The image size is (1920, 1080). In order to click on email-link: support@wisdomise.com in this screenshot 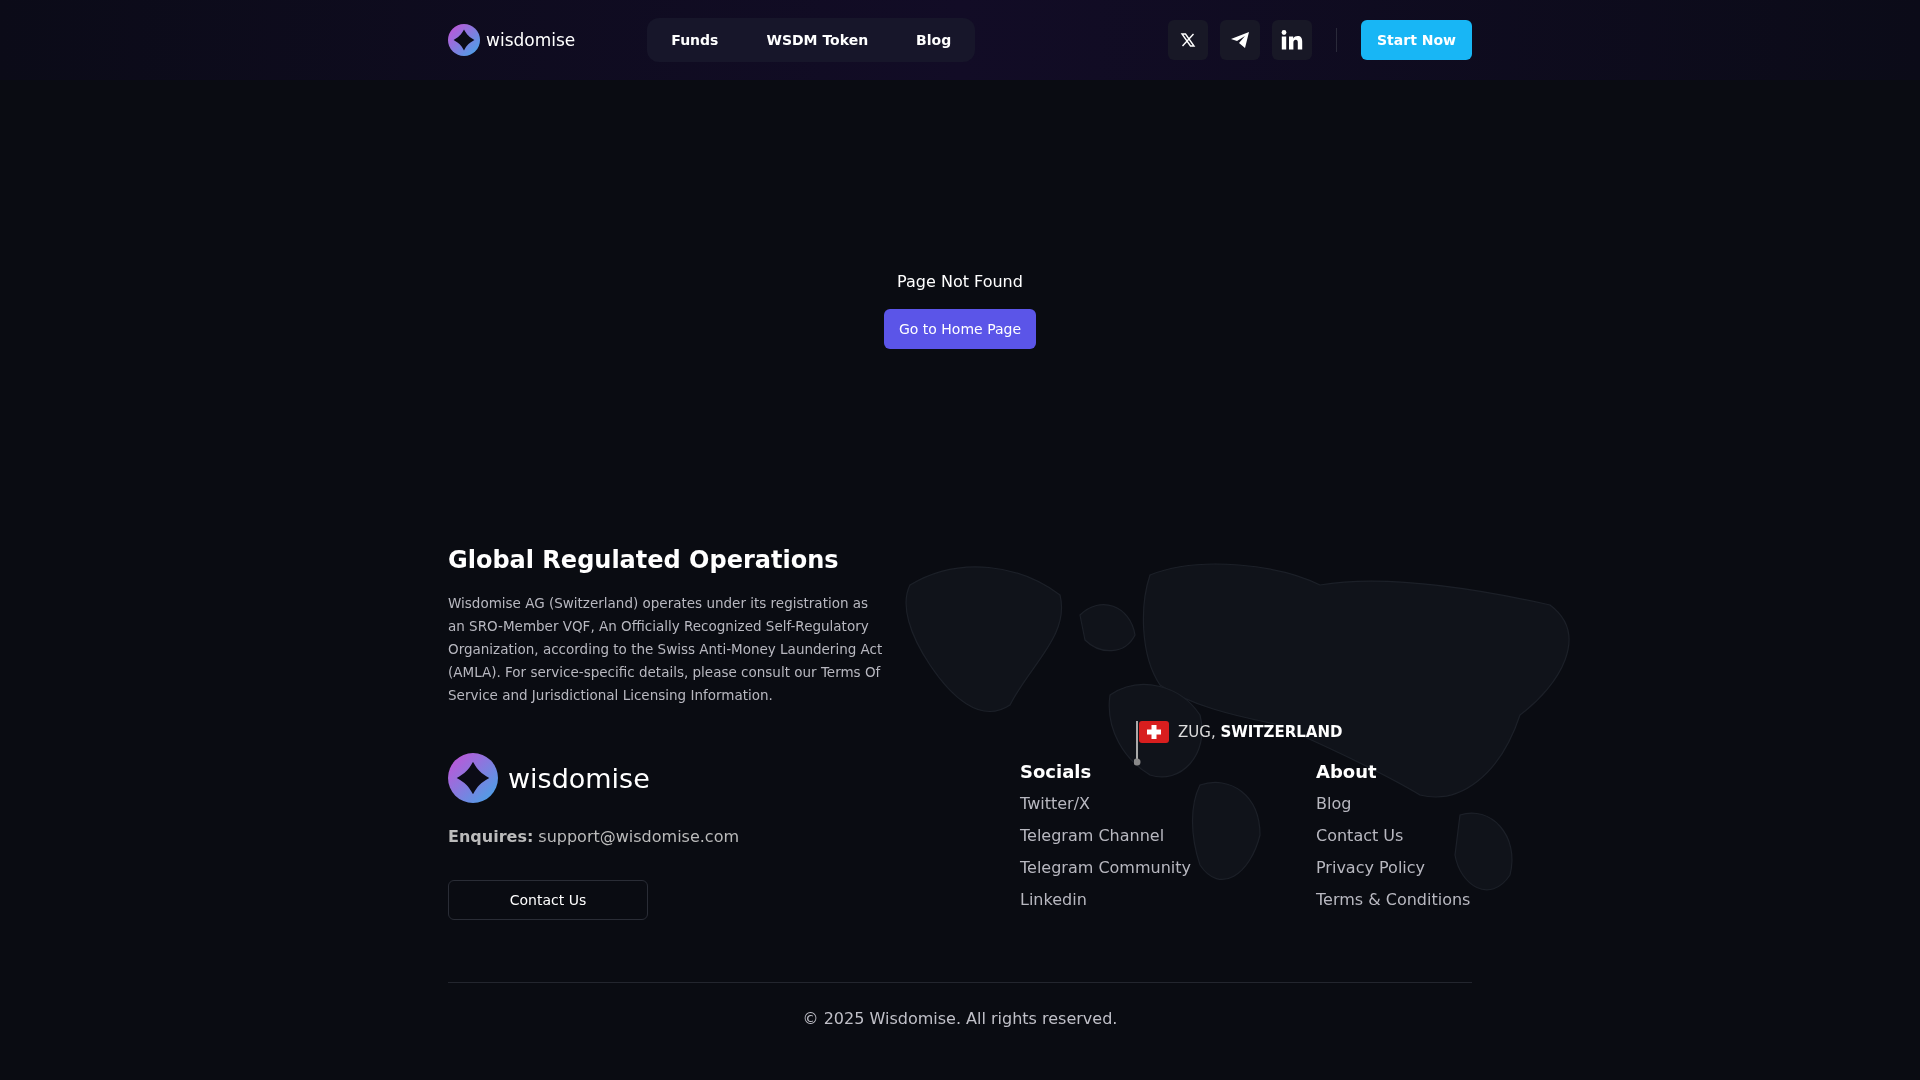, I will do `click(639, 836)`.